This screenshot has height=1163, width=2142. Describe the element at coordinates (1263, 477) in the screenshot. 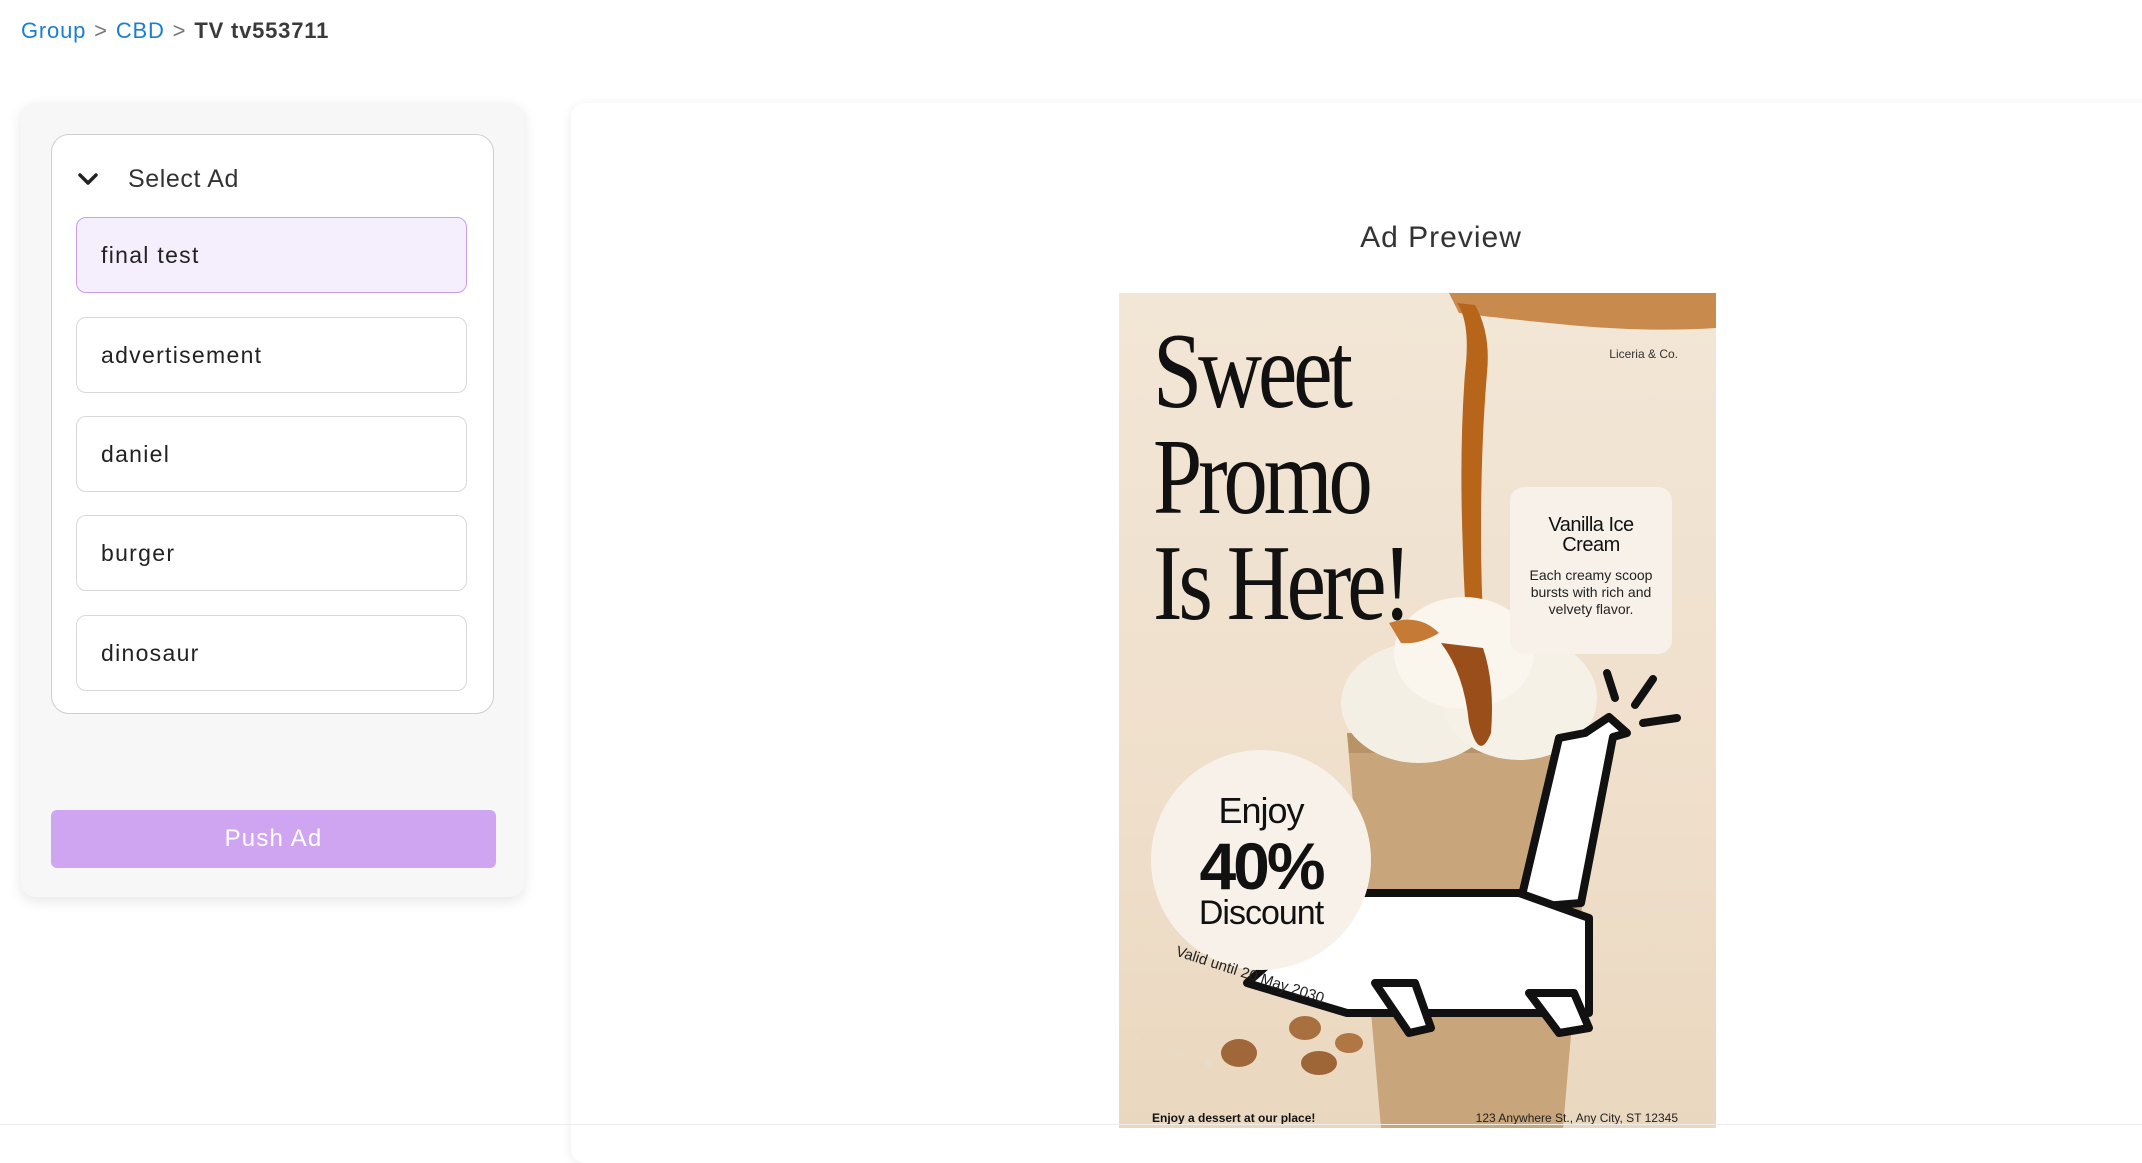

I see `poster-headline-line: Promo` at that location.